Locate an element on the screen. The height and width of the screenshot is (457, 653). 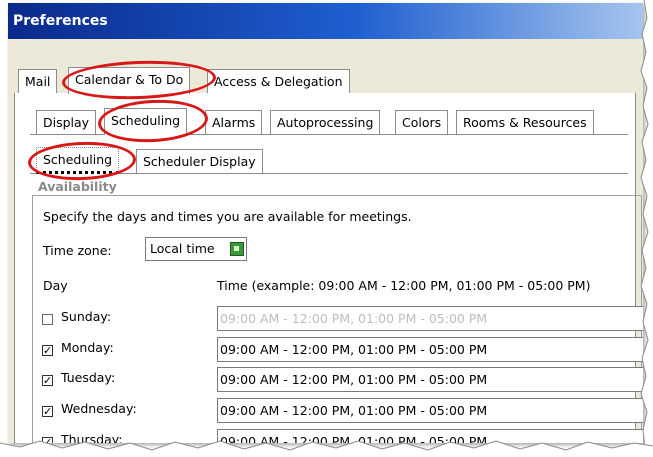
sunday-time-input: 09:00 AM - 12:00 PM, 01:00 PM - 05:00 PM is located at coordinates (430, 318).